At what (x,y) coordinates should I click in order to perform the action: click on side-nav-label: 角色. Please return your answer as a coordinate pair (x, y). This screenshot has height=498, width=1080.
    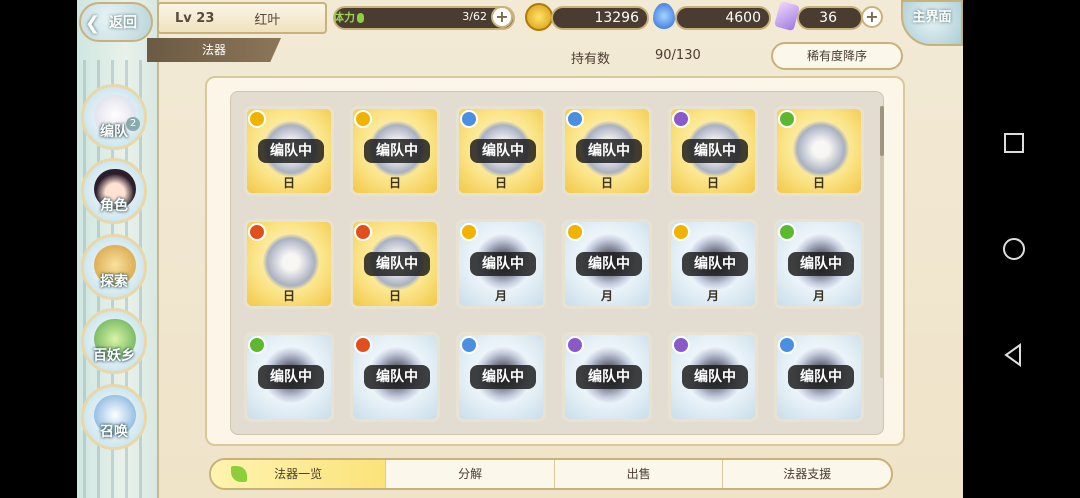
    Looking at the image, I should click on (114, 206).